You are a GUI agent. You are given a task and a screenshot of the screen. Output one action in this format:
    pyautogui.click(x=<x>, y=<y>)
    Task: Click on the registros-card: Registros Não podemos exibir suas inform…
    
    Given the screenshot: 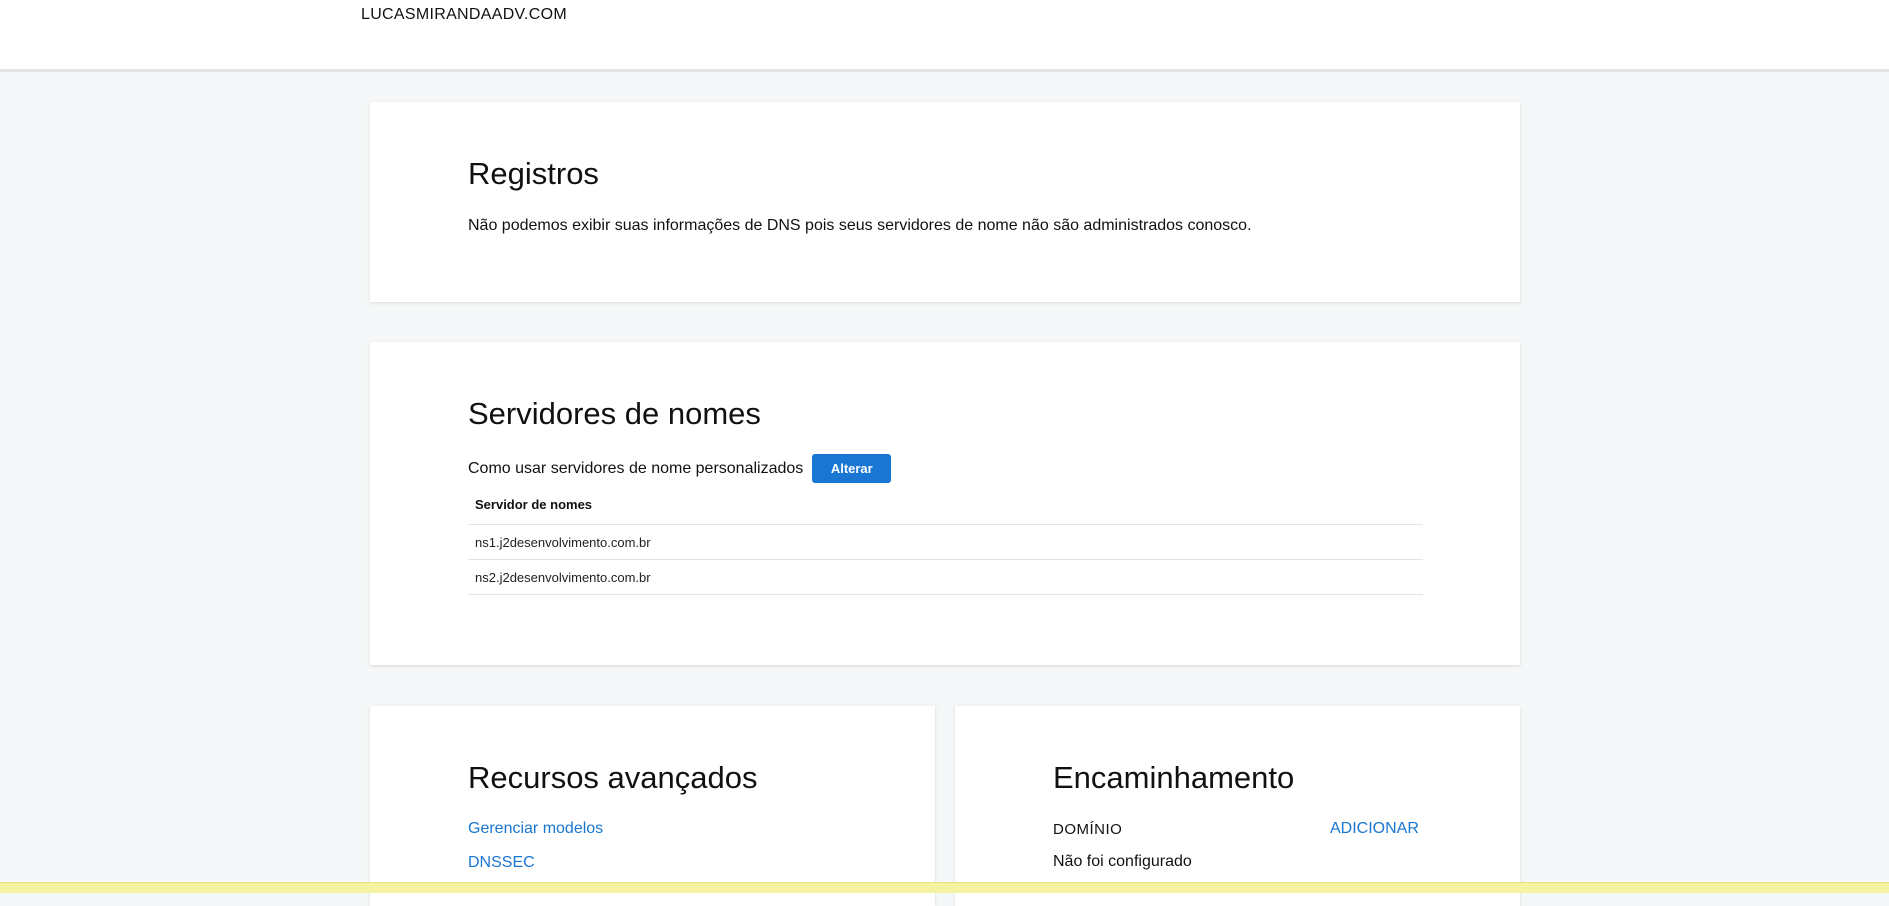 What is the action you would take?
    pyautogui.click(x=945, y=202)
    